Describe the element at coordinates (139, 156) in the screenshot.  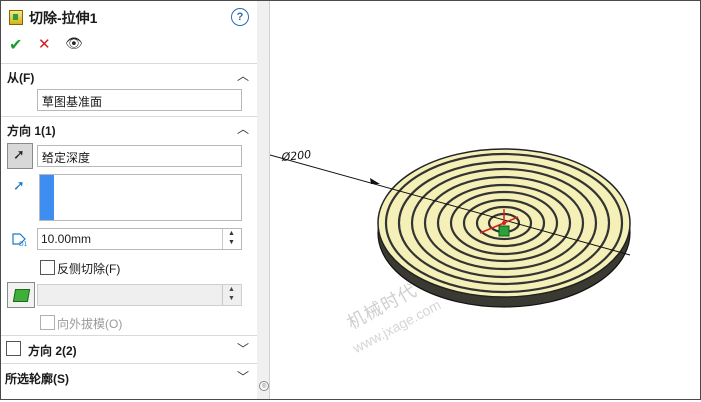
I see `end-condition-select: 给定深度 ﹀` at that location.